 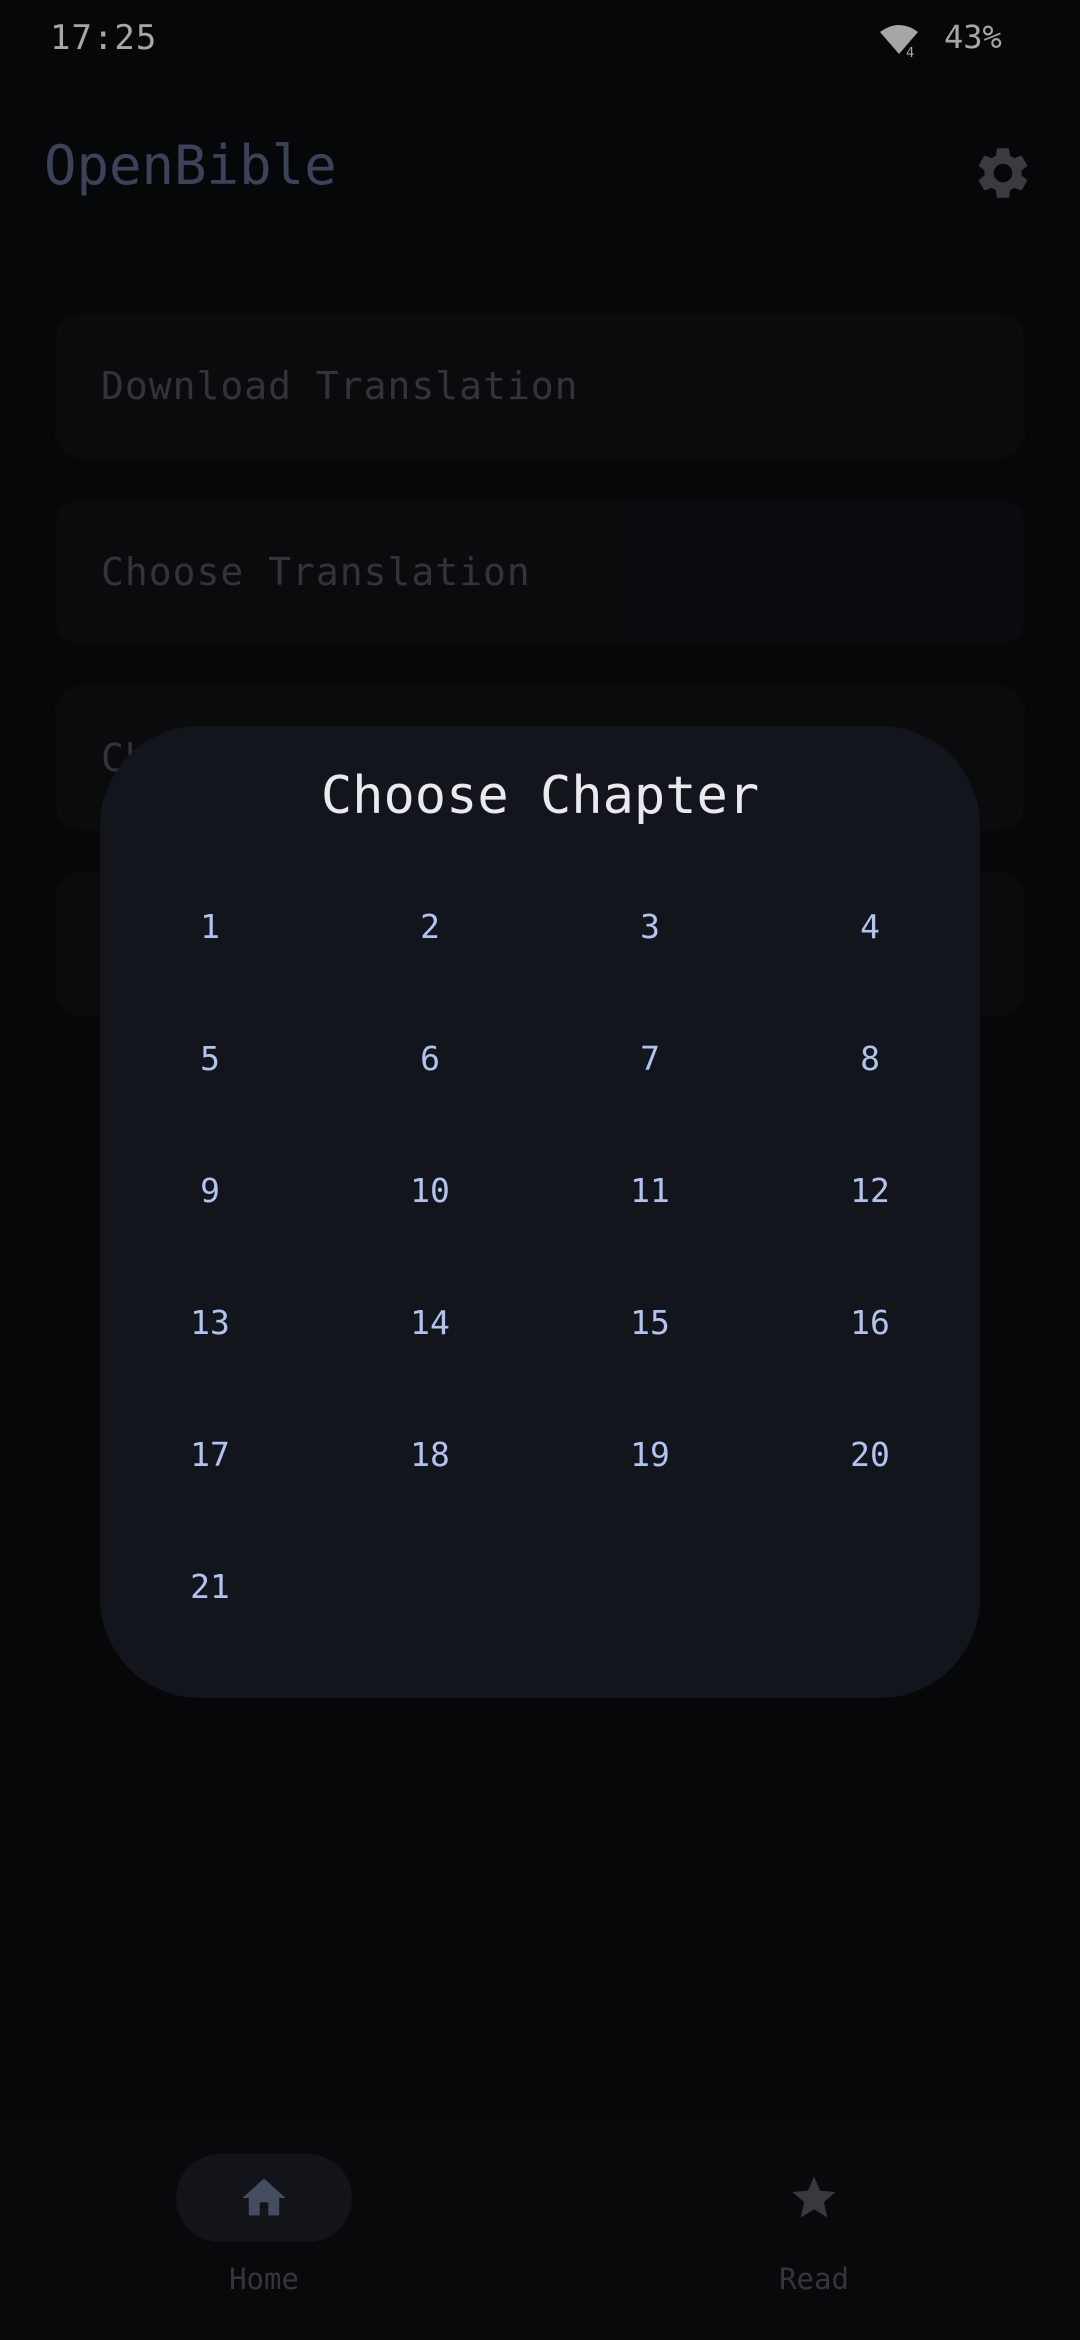 I want to click on chapter-item: 9, so click(x=210, y=1190).